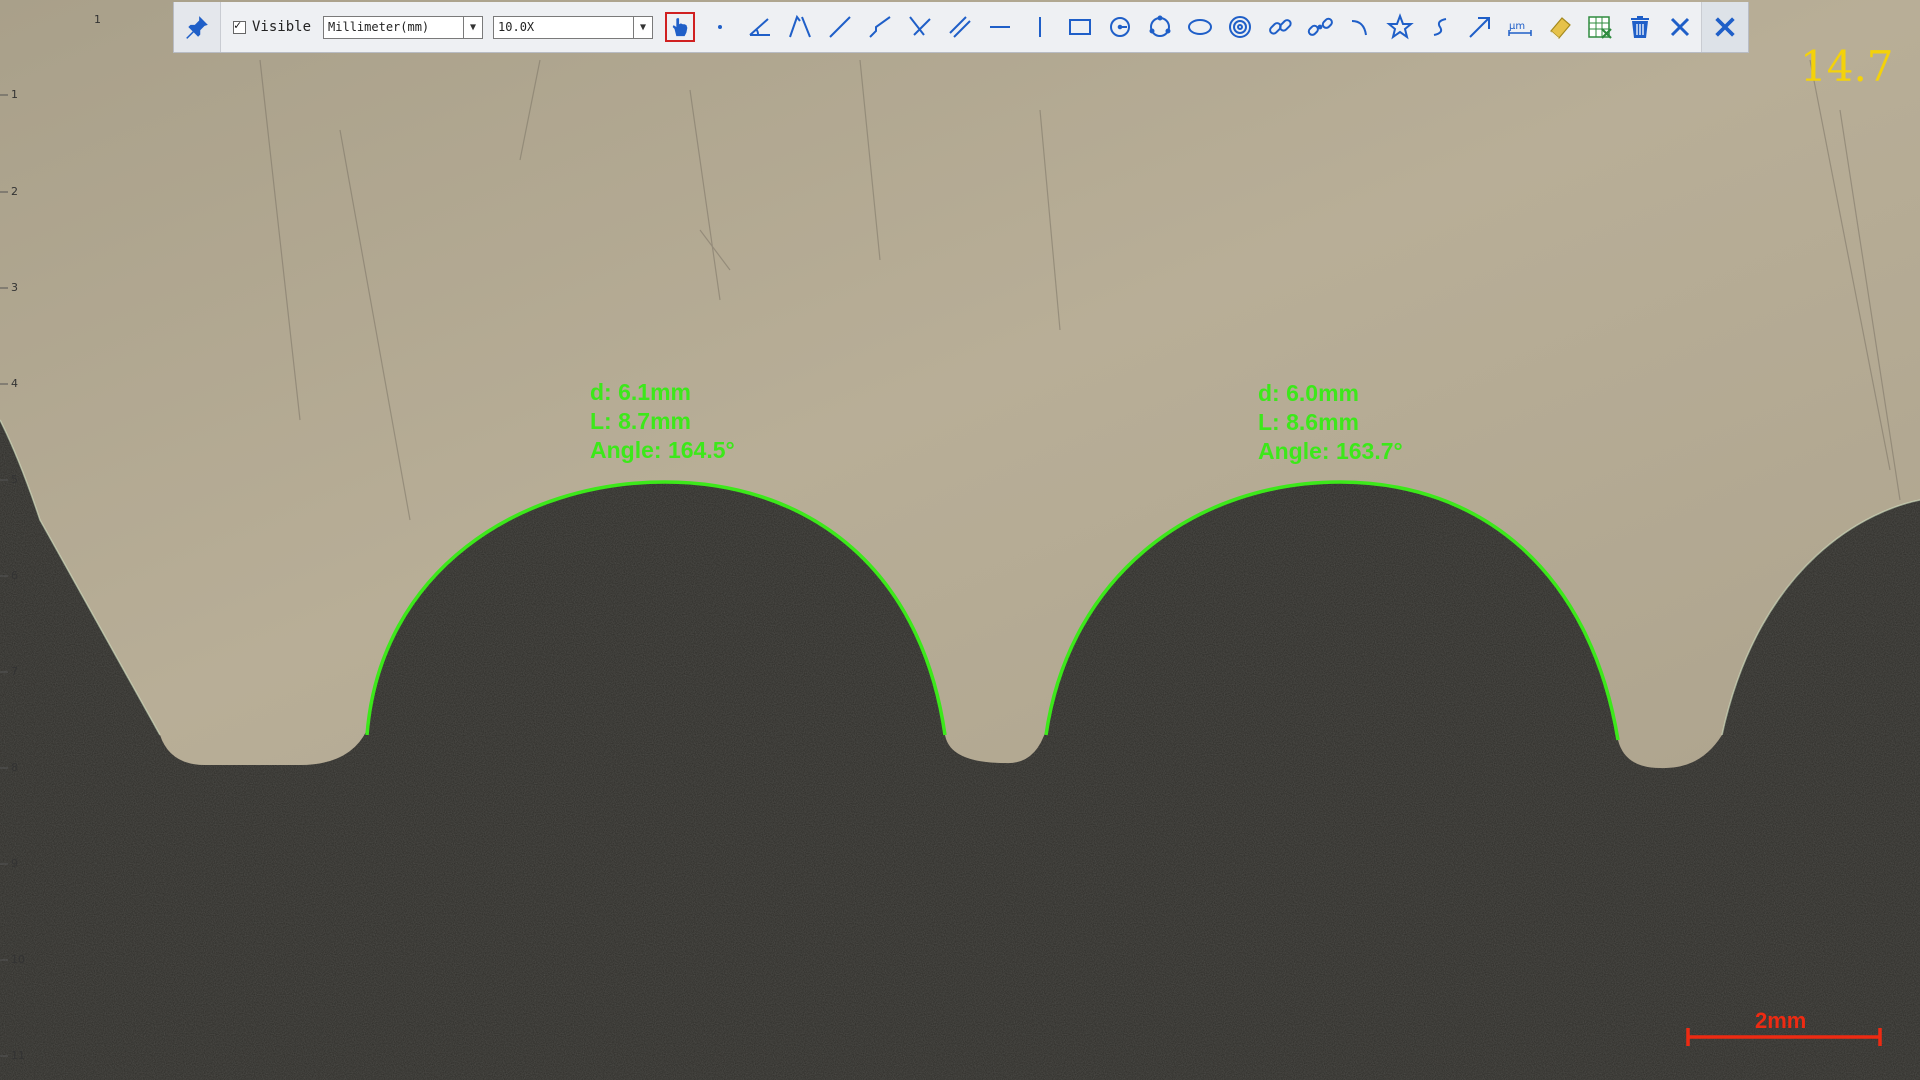 This screenshot has width=1920, height=1080. I want to click on point-icon, so click(720, 27).